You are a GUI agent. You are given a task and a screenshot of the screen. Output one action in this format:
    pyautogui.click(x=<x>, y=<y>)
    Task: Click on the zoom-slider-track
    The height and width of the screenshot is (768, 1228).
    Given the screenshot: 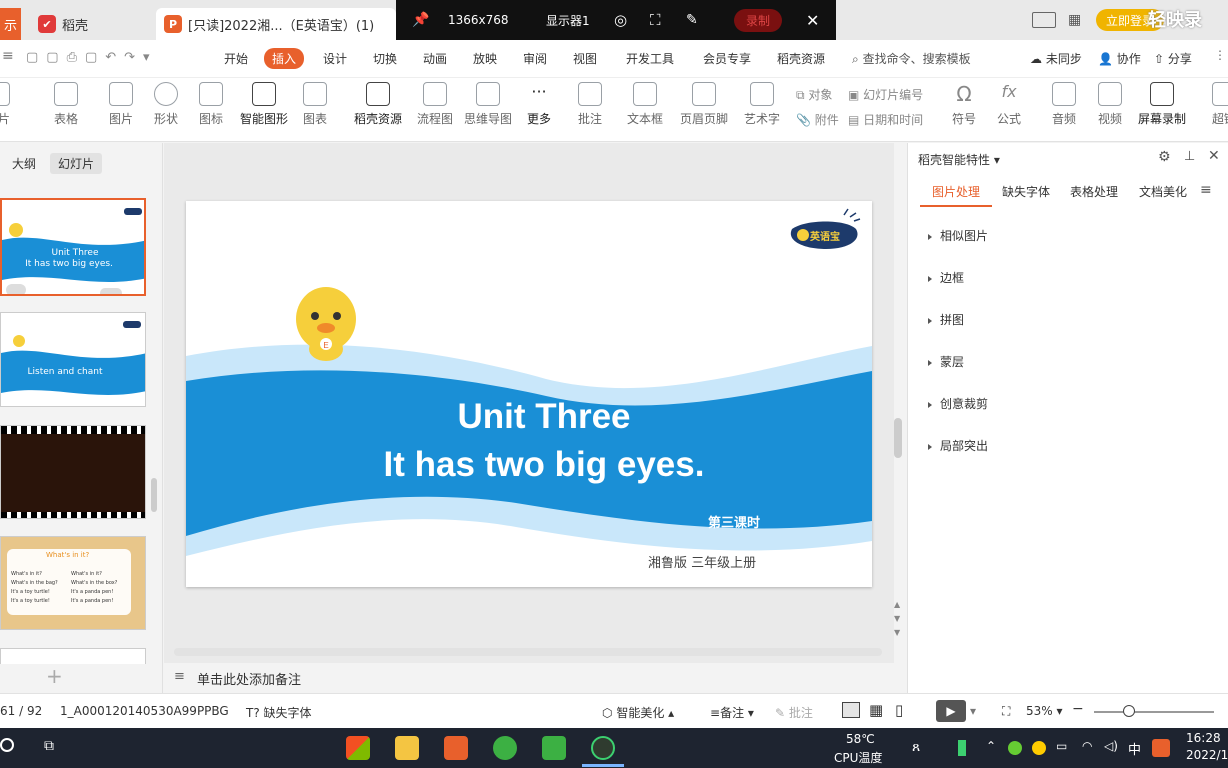 What is the action you would take?
    pyautogui.click(x=1154, y=712)
    